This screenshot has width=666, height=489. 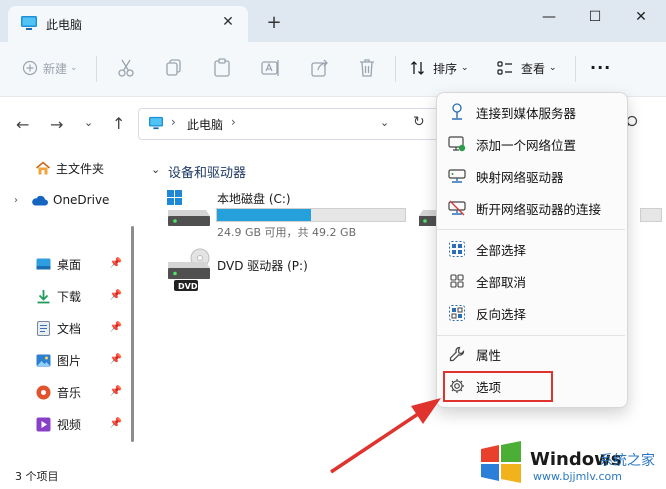 I want to click on drive-dvd-name: DVD 驱动器 (P:), so click(x=262, y=265).